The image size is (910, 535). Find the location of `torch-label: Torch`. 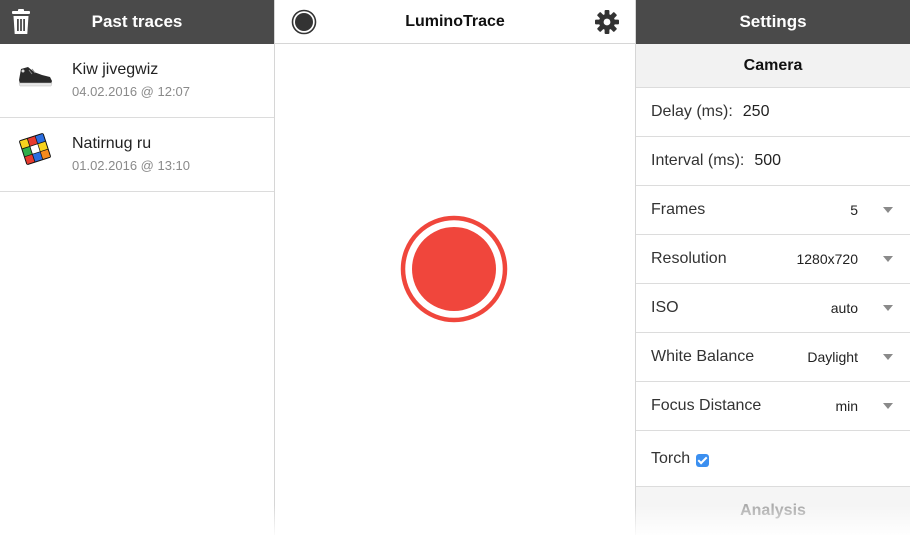

torch-label: Torch is located at coordinates (671, 458).